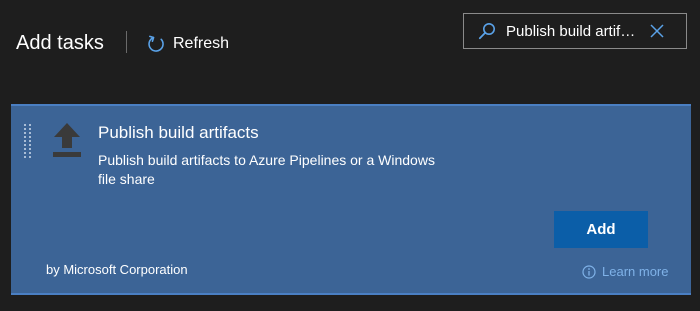 This screenshot has width=700, height=311. What do you see at coordinates (178, 132) in the screenshot?
I see `task-title: Publish build artifacts` at bounding box center [178, 132].